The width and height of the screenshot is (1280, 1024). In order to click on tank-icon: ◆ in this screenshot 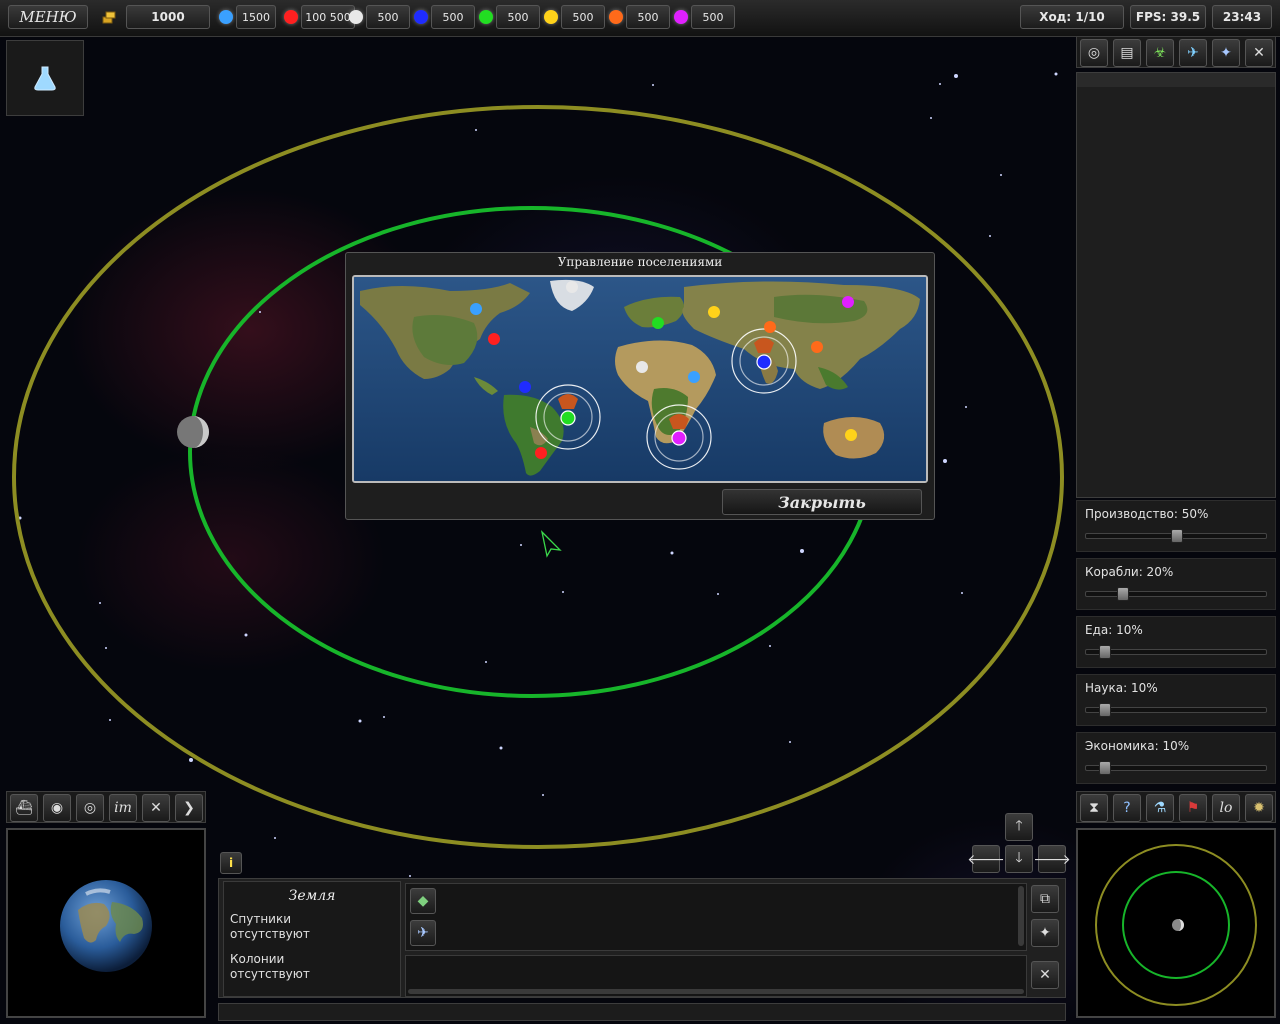, I will do `click(423, 901)`.